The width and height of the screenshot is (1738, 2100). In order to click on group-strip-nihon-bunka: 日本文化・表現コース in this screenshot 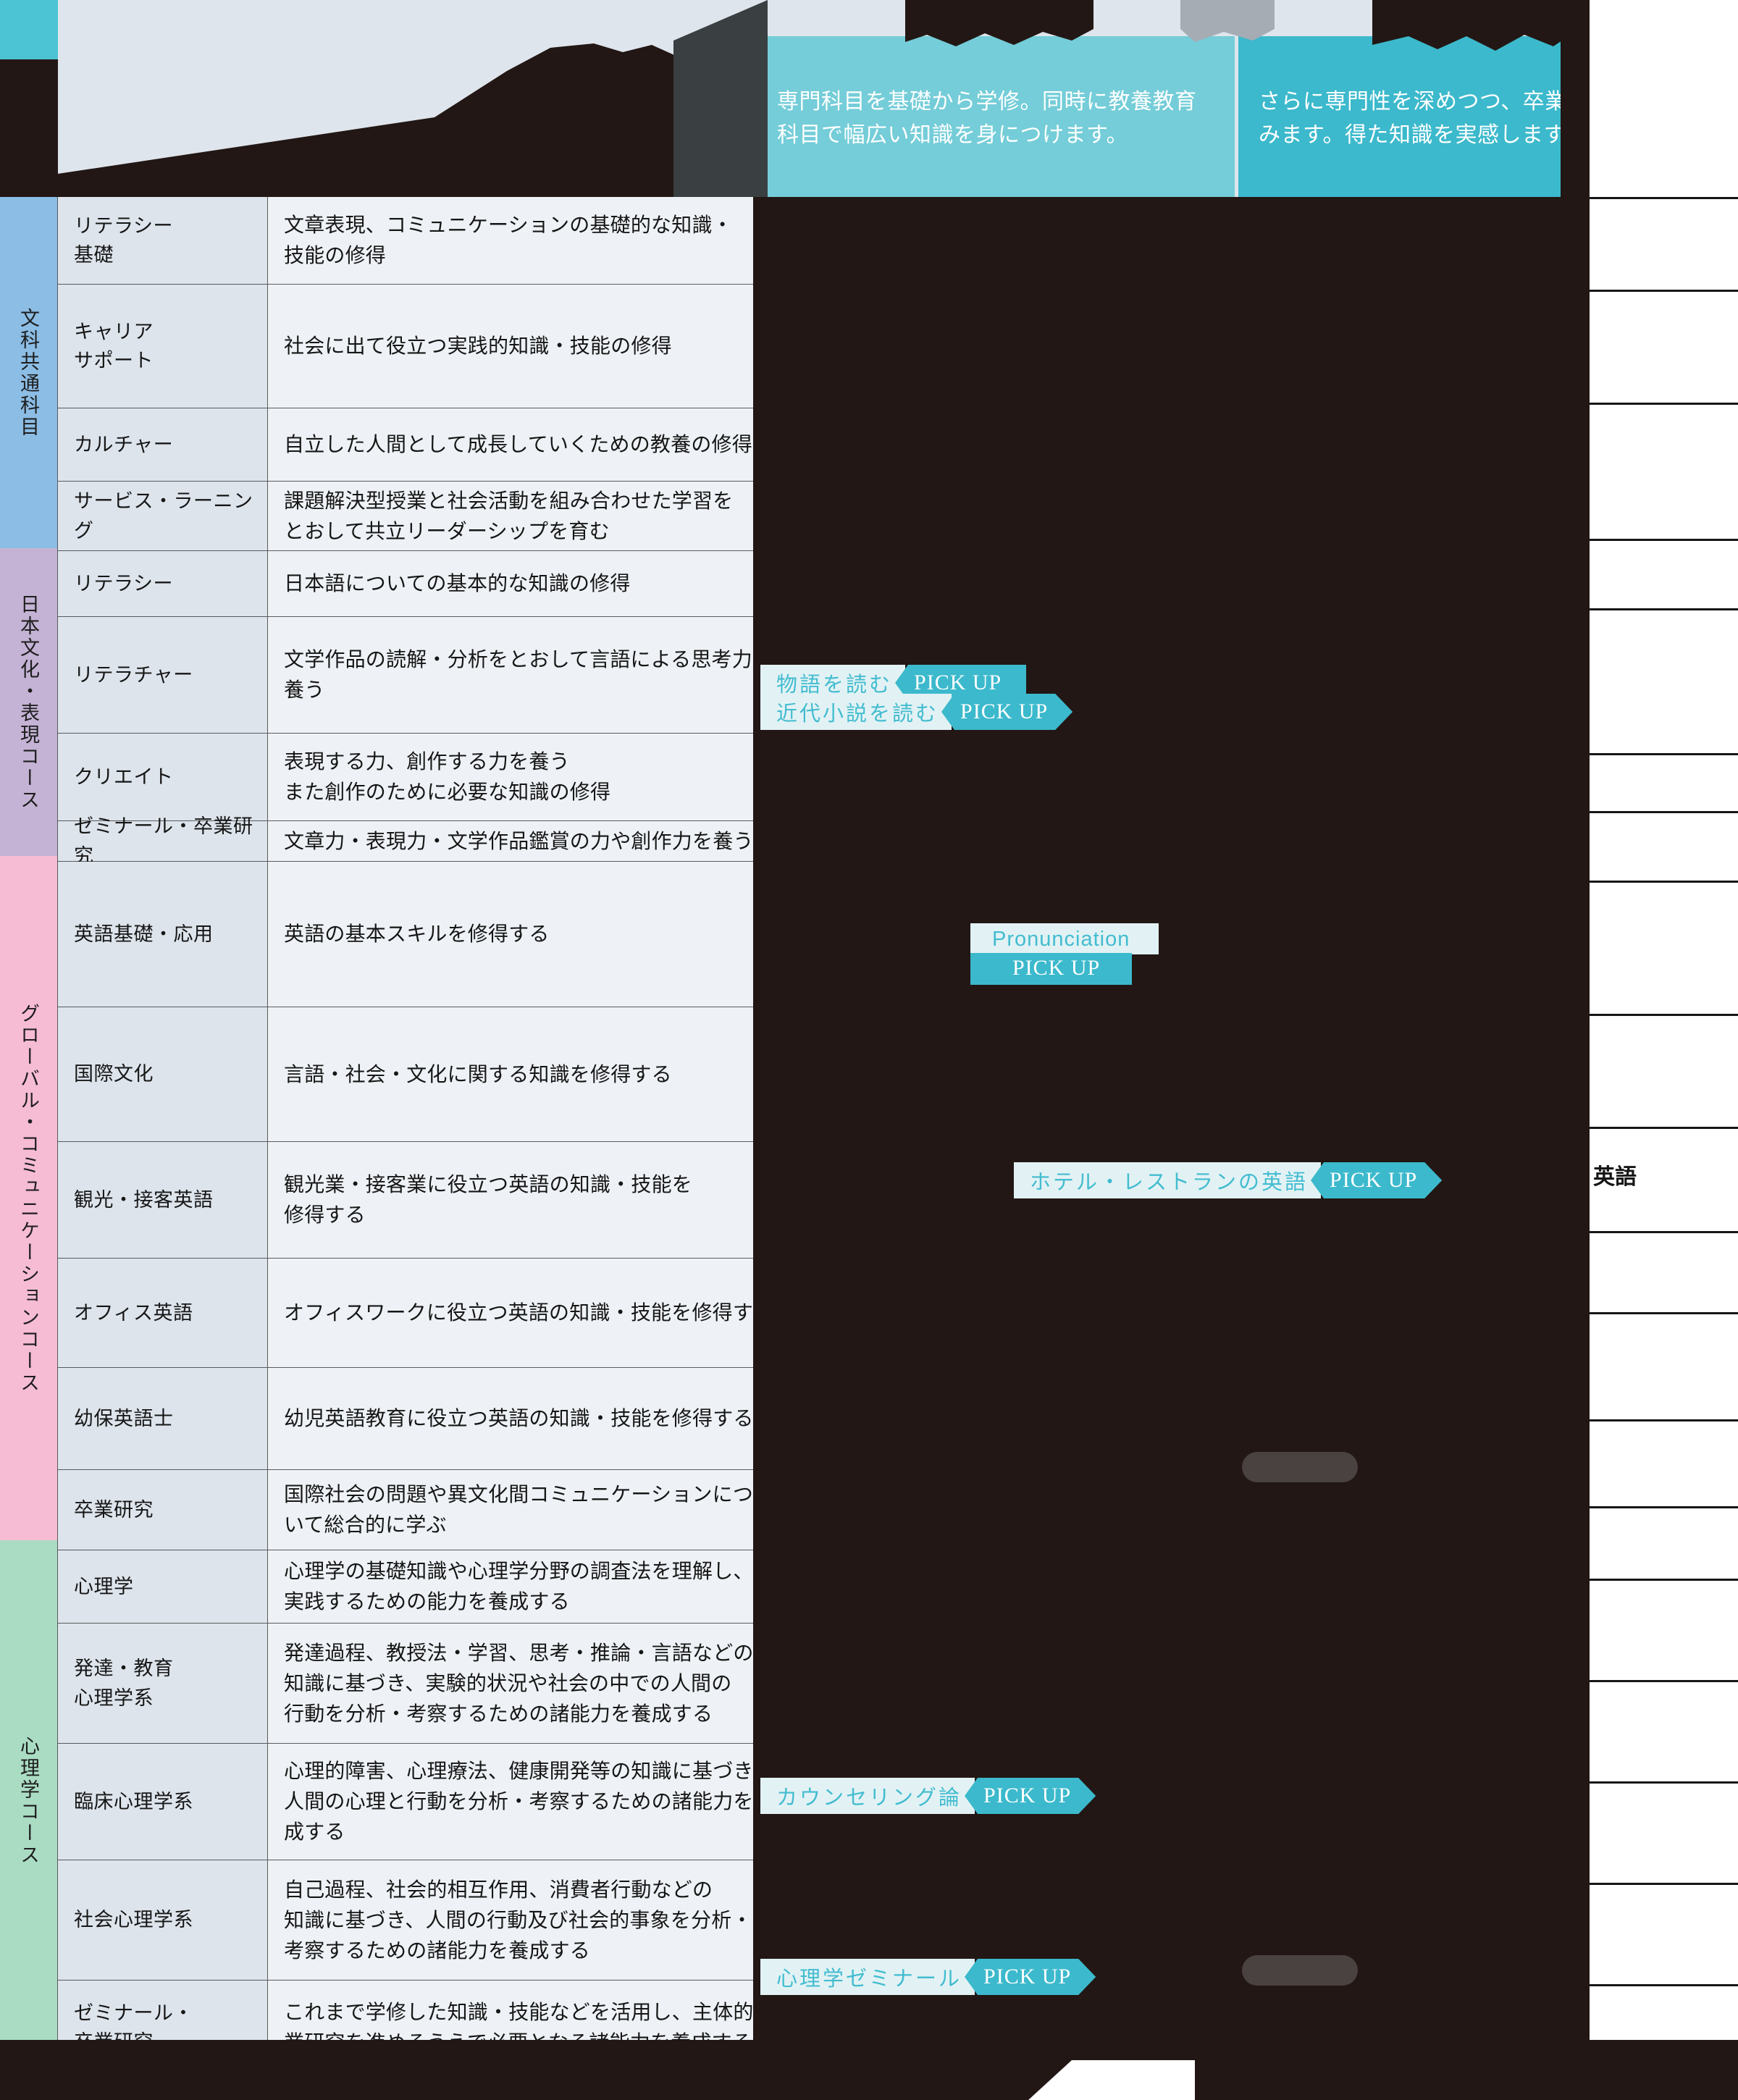, I will do `click(29, 702)`.